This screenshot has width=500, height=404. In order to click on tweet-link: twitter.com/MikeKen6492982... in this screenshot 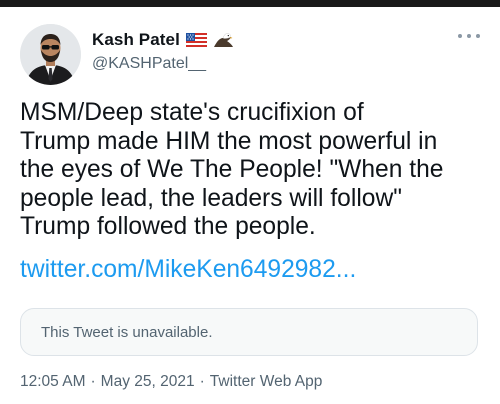, I will do `click(188, 270)`.